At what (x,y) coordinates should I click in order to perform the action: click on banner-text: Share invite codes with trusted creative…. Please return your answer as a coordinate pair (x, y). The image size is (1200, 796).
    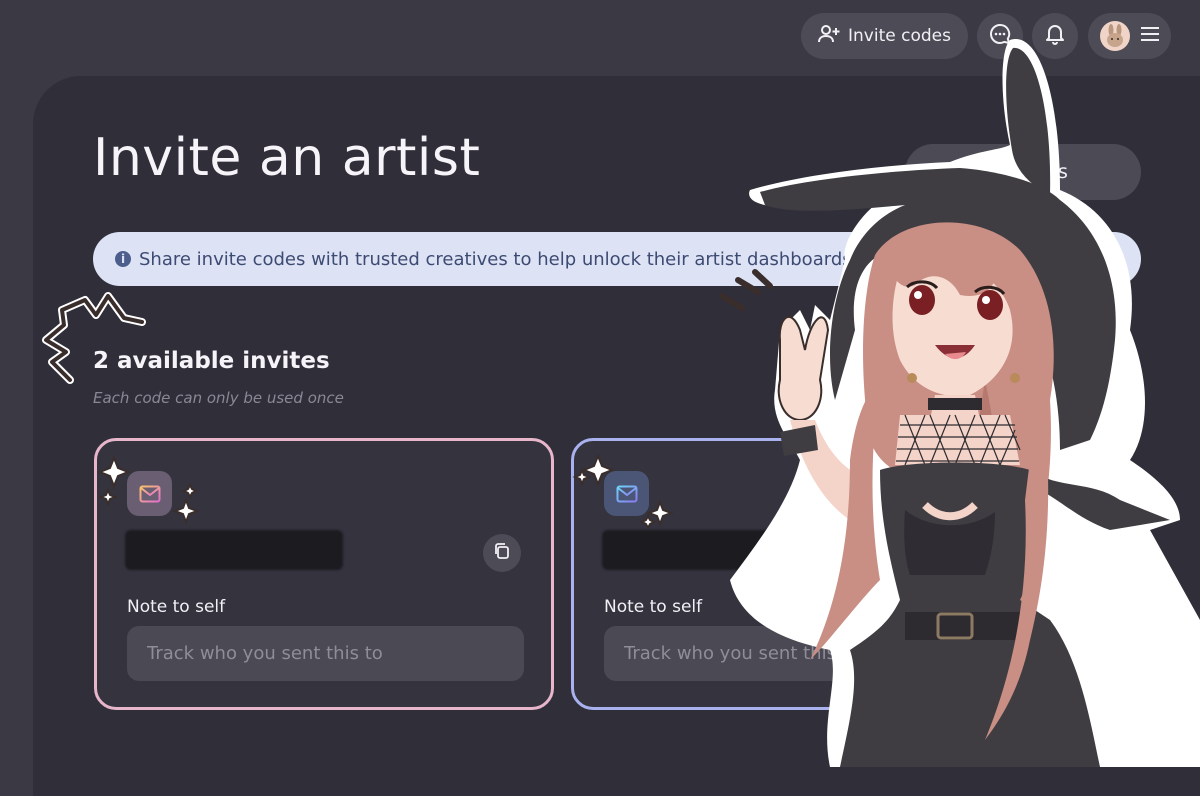
    Looking at the image, I should click on (499, 259).